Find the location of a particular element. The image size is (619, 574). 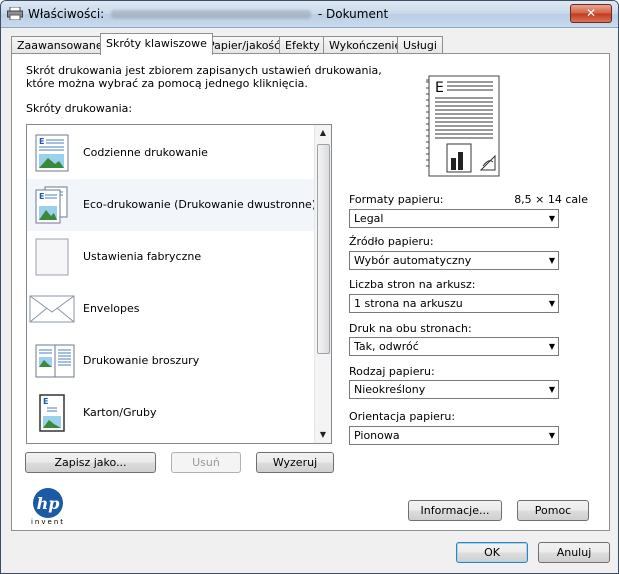

paper-formats-label: Formaty papieru: is located at coordinates (396, 199).